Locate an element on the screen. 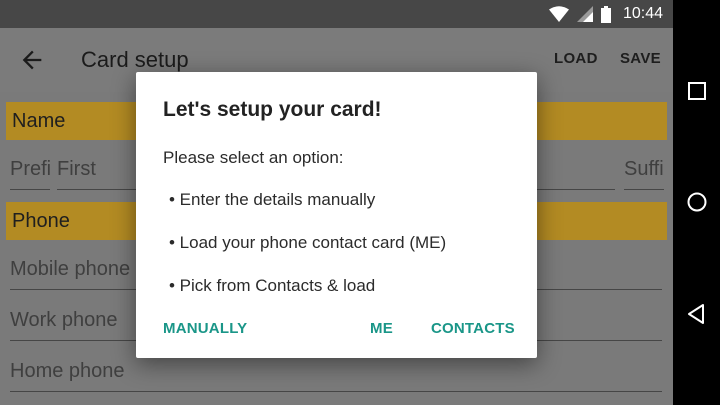 The width and height of the screenshot is (720, 405). back-nav-icon is located at coordinates (697, 314).